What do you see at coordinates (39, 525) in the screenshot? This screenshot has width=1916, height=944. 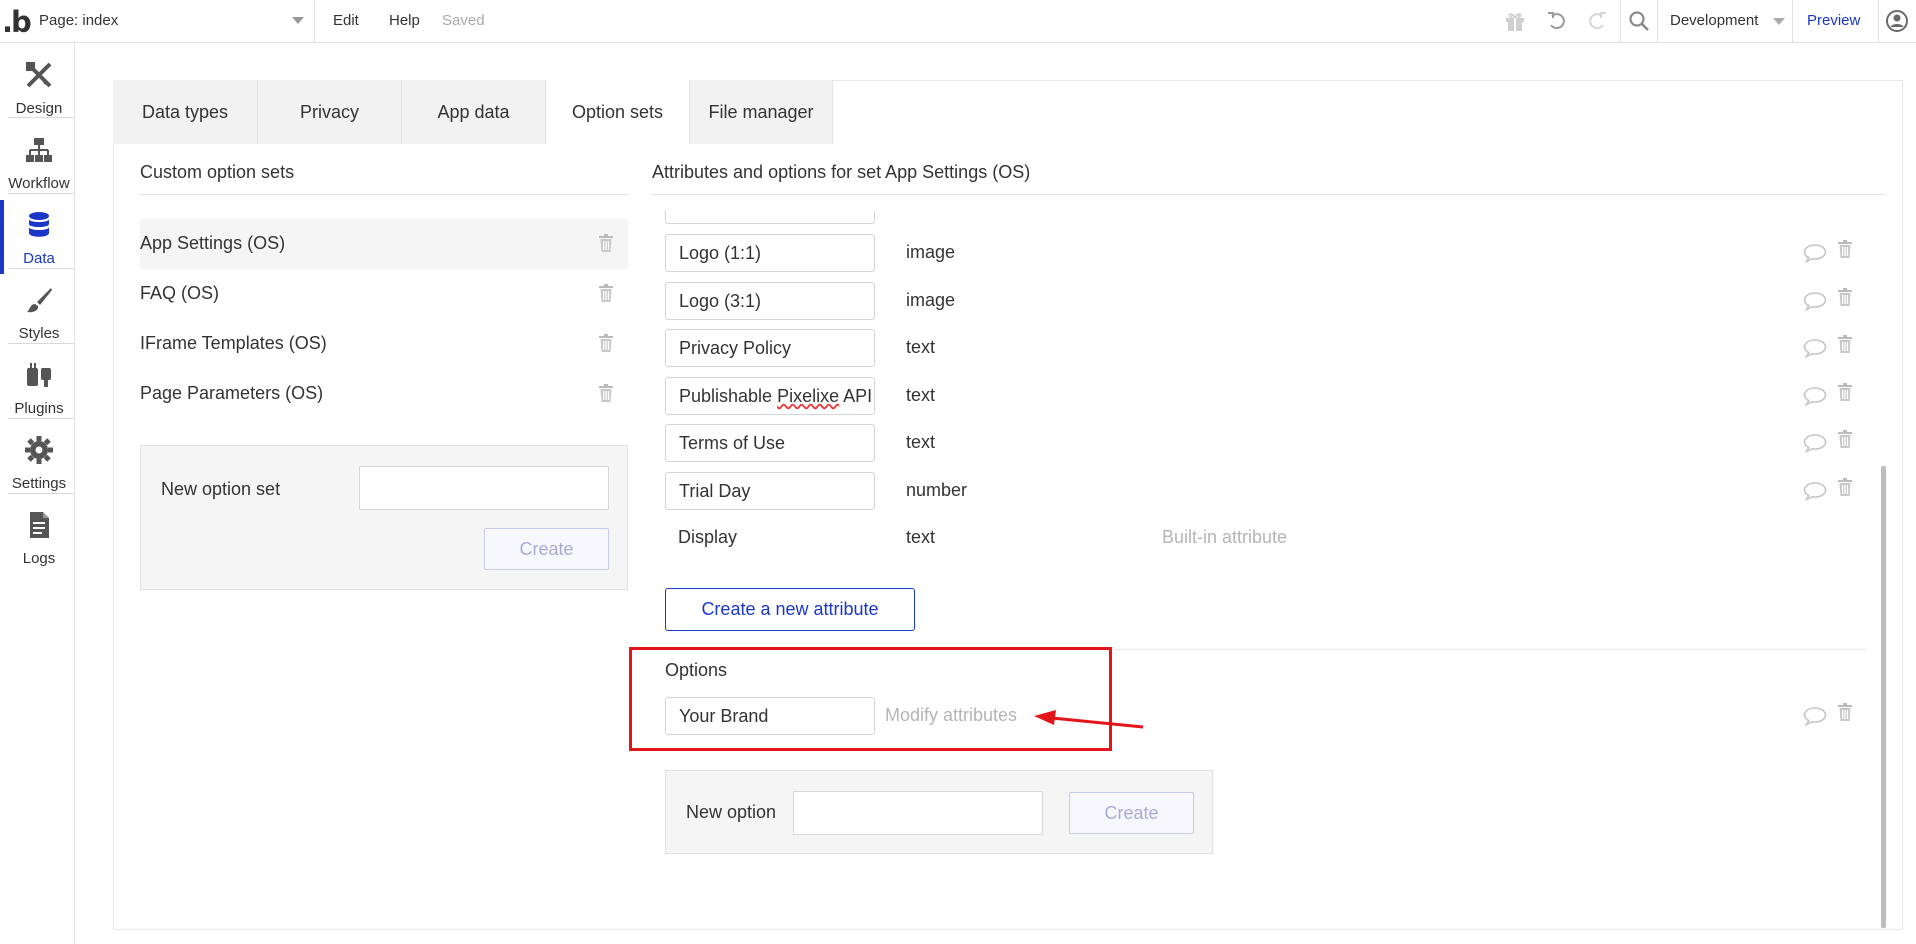 I see `document-icon` at bounding box center [39, 525].